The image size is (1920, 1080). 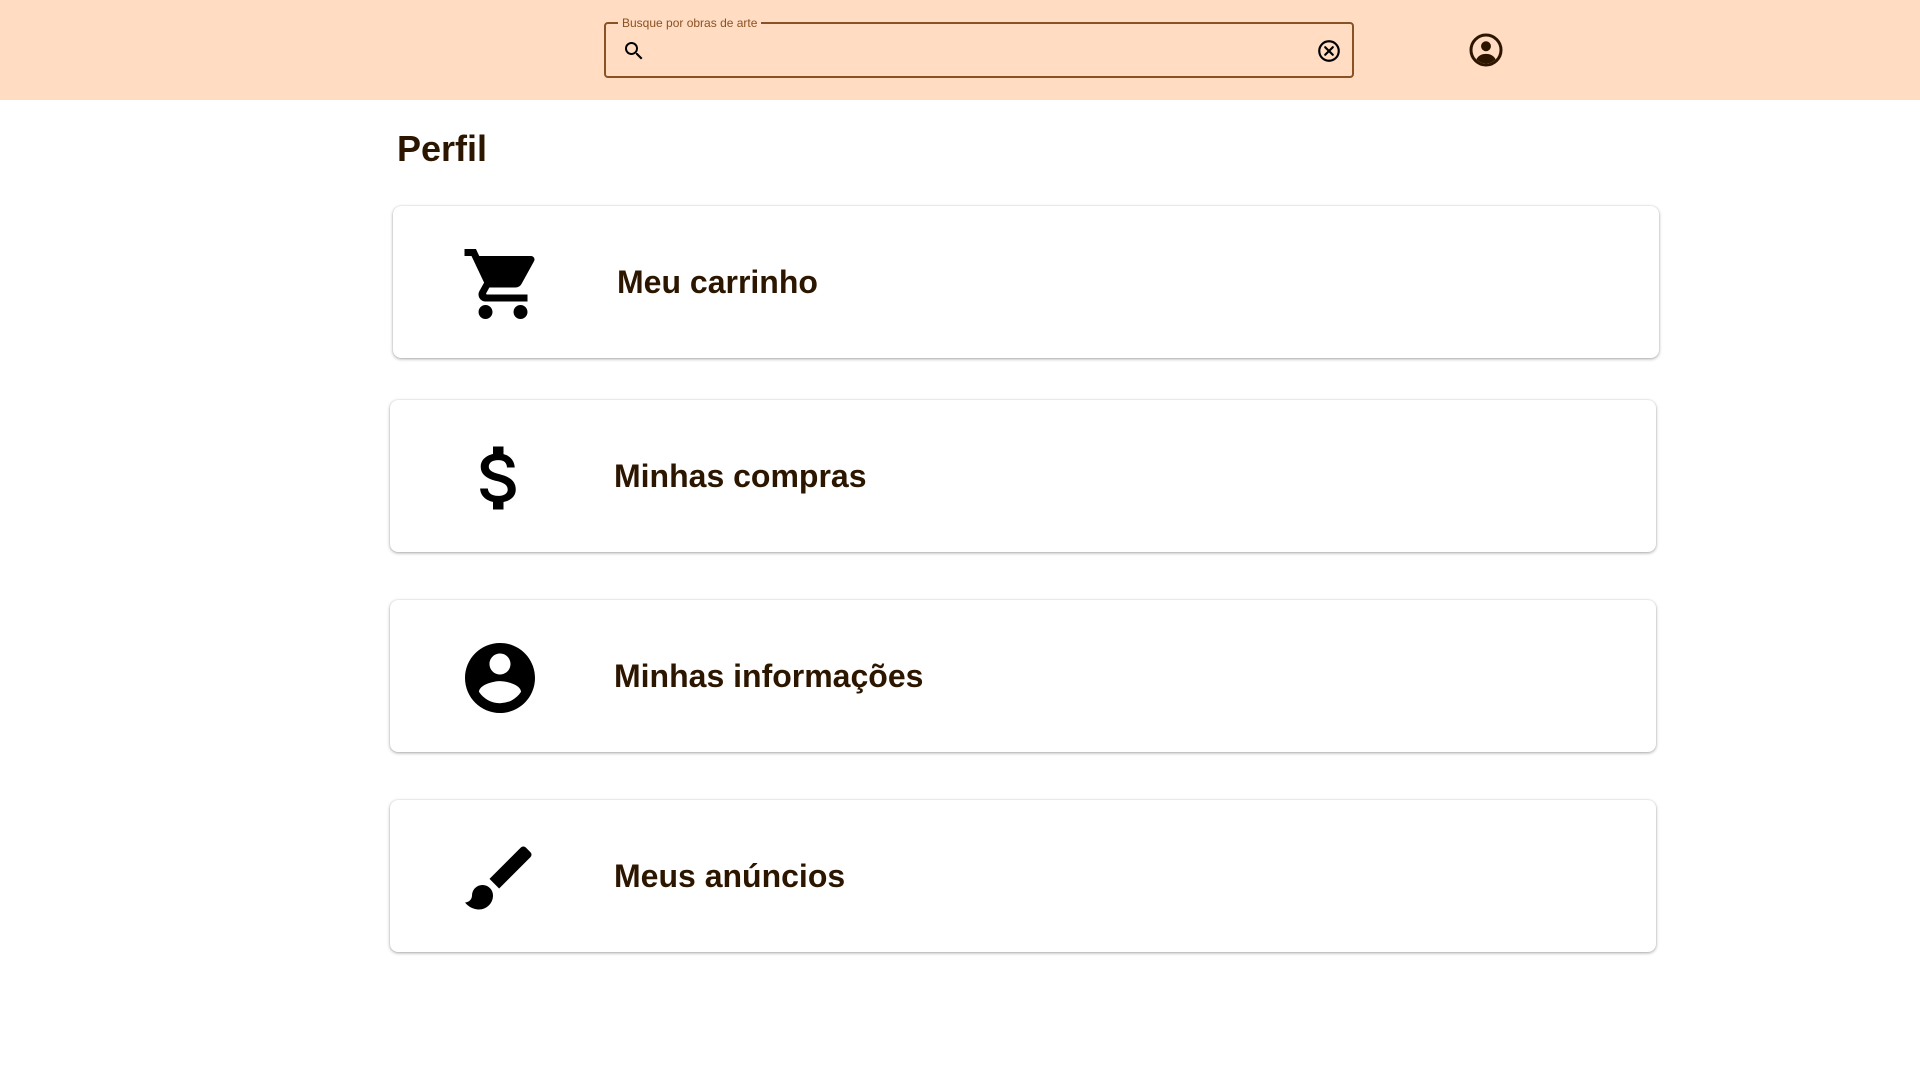 What do you see at coordinates (690, 23) in the screenshot?
I see `search-label: Busque por obras de arte` at bounding box center [690, 23].